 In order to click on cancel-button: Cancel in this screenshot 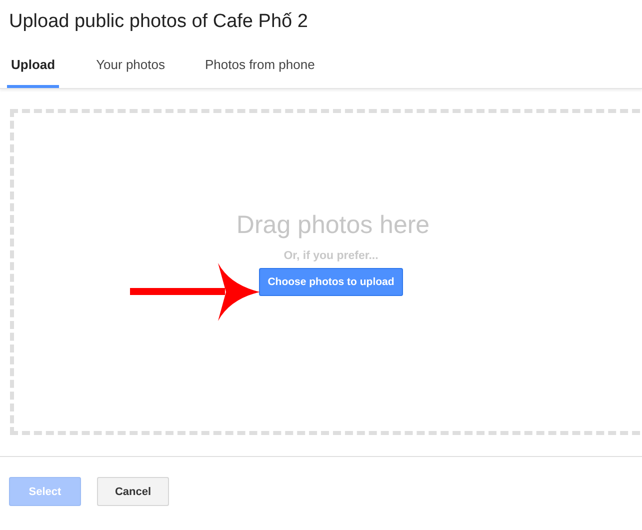, I will do `click(133, 491)`.